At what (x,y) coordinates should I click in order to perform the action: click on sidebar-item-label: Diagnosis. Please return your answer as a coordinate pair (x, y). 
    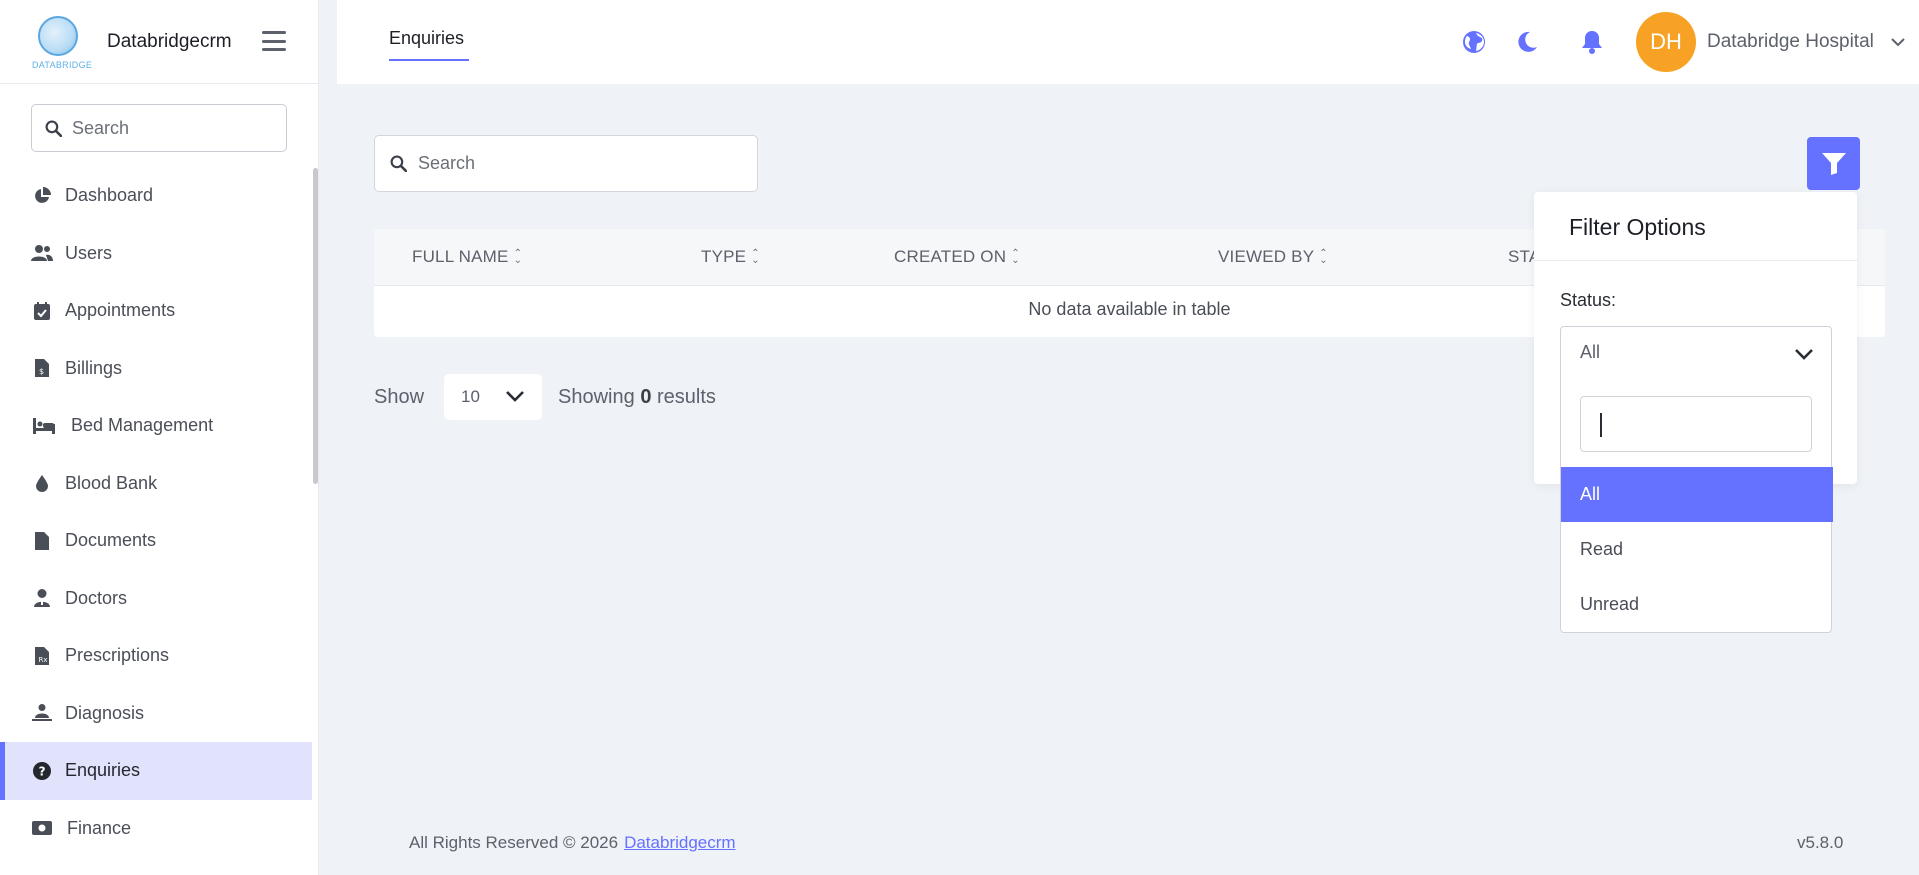
    Looking at the image, I should click on (105, 712).